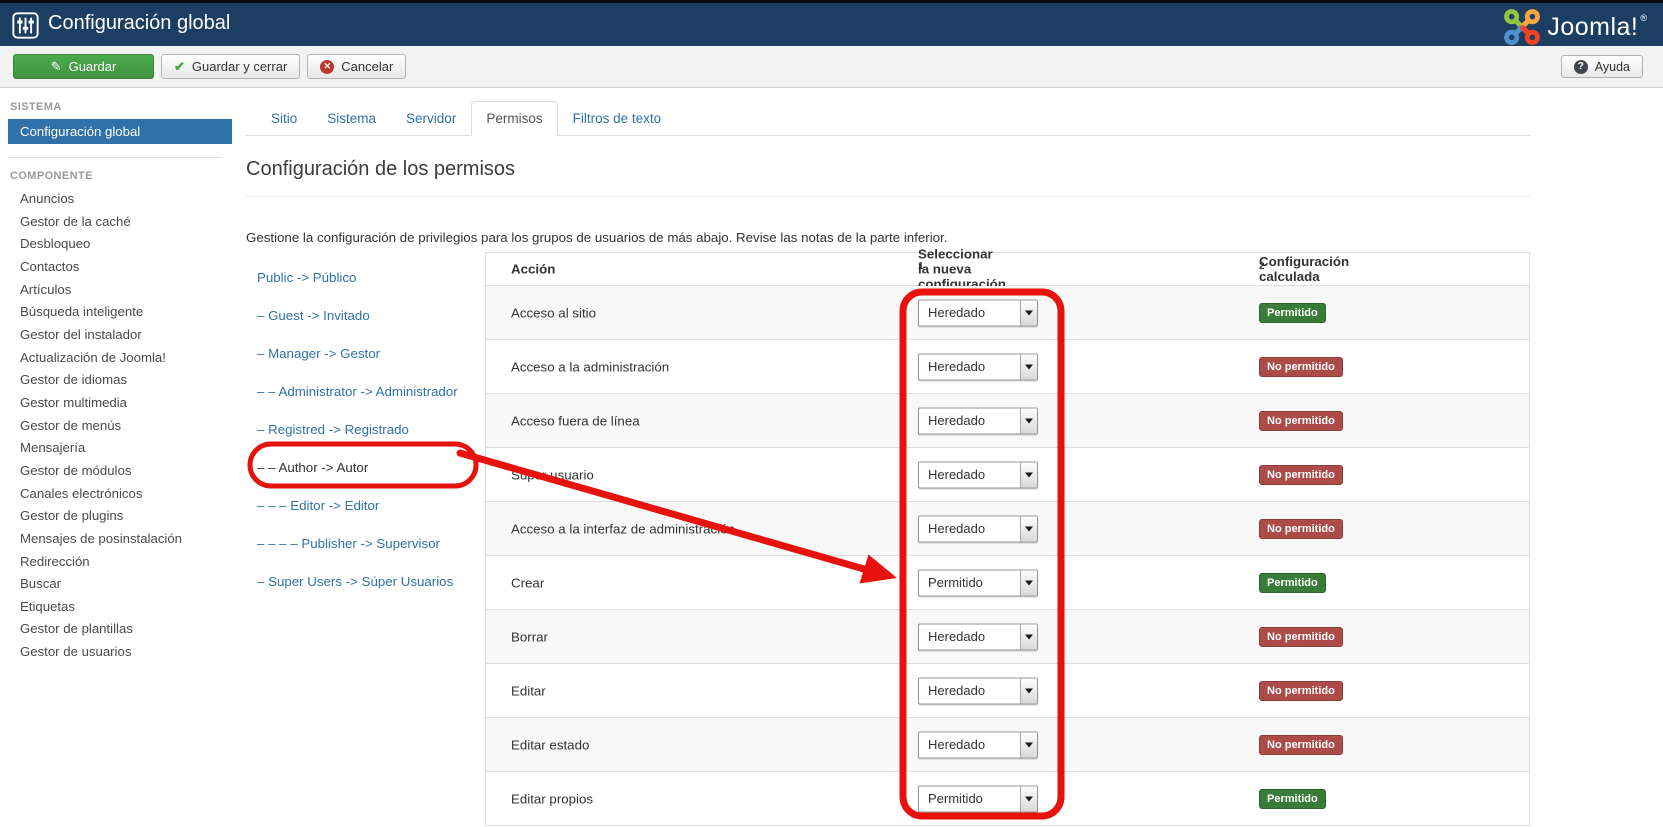 This screenshot has height=827, width=1663. What do you see at coordinates (364, 391) in the screenshot?
I see `user-group-link: – – Administrator -> Administrador` at bounding box center [364, 391].